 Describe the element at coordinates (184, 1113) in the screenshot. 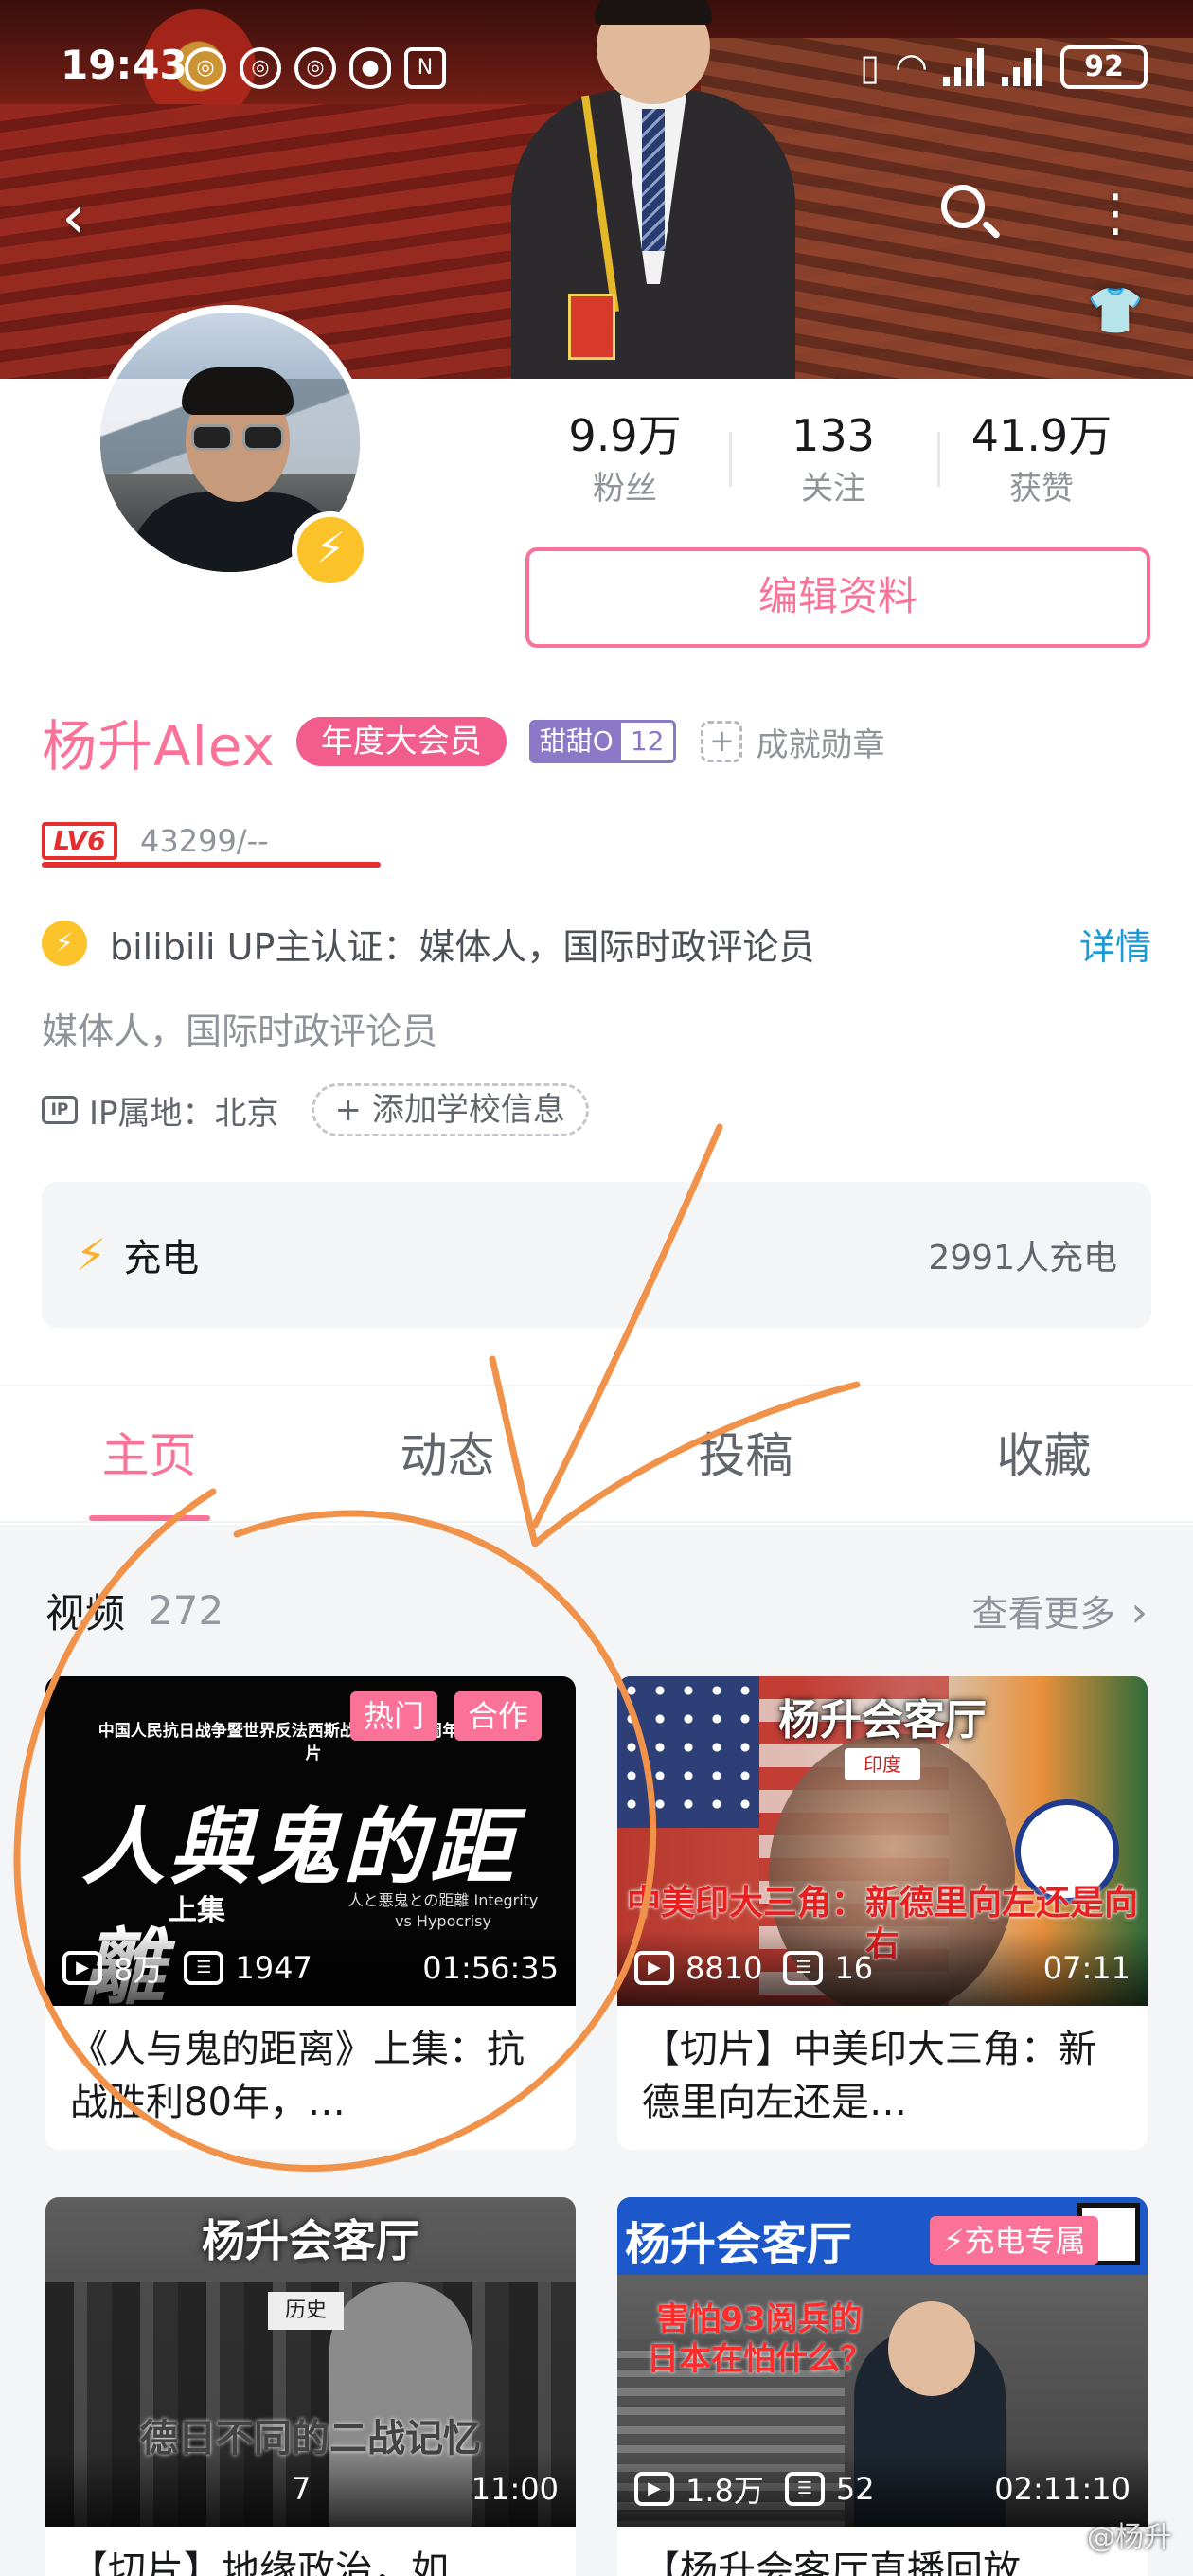

I see `ip-location: IP属地：北京` at that location.